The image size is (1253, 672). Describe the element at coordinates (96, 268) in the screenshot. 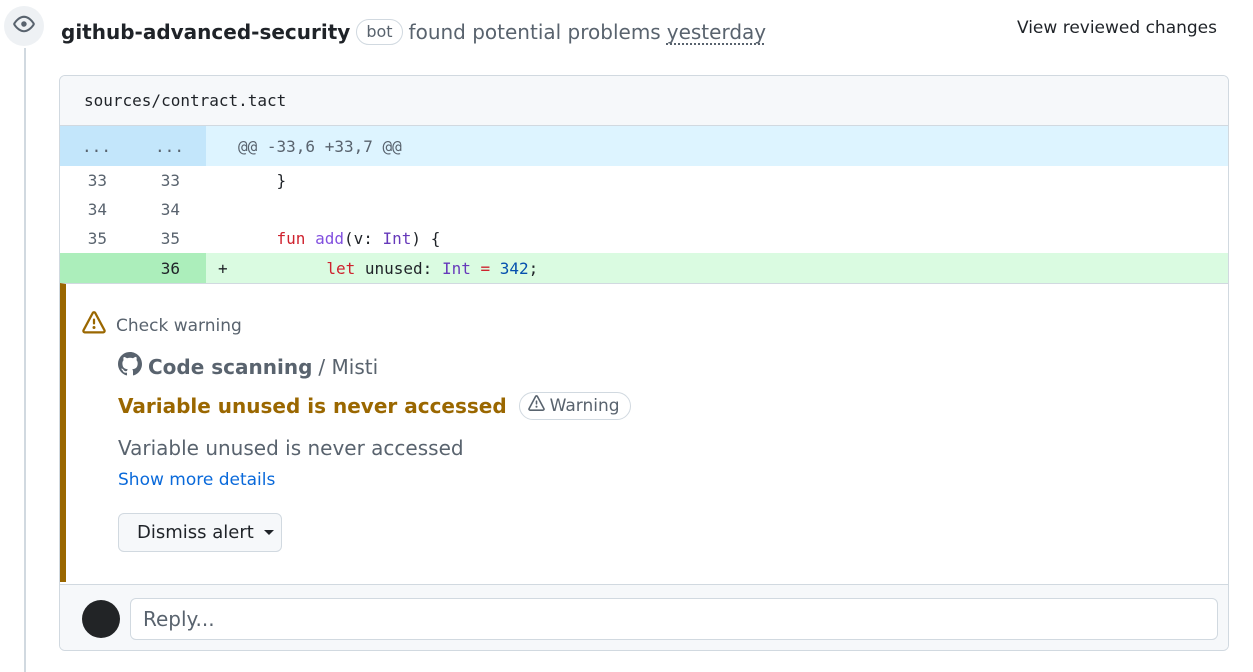

I see `old-line-number` at that location.